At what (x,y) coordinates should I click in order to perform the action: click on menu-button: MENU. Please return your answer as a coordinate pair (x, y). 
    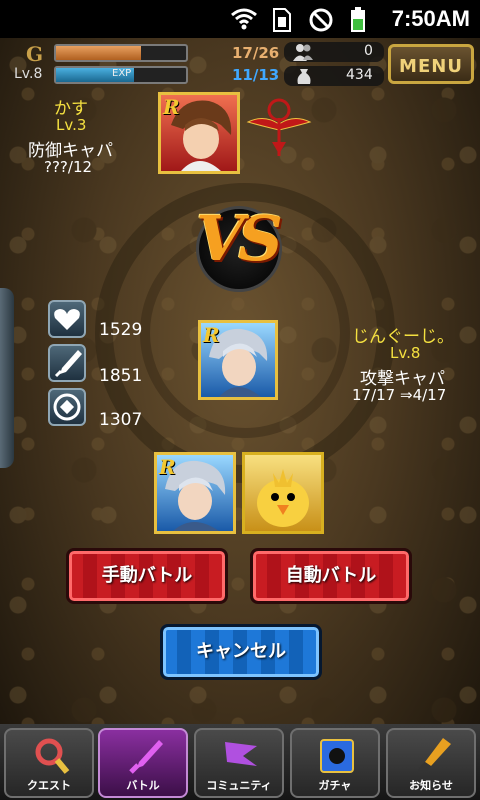
    Looking at the image, I should click on (431, 64).